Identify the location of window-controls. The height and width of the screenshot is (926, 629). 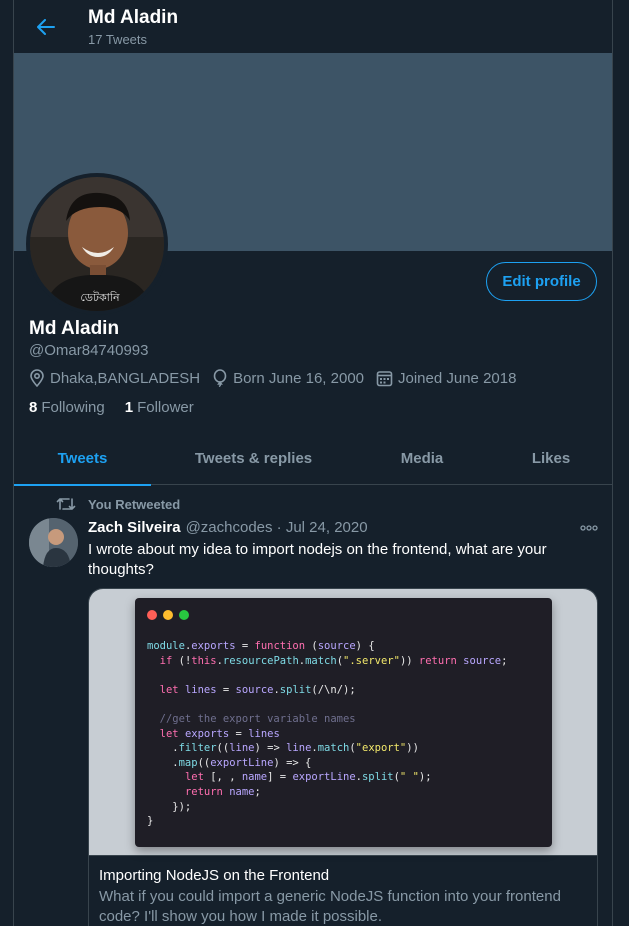
(171, 615).